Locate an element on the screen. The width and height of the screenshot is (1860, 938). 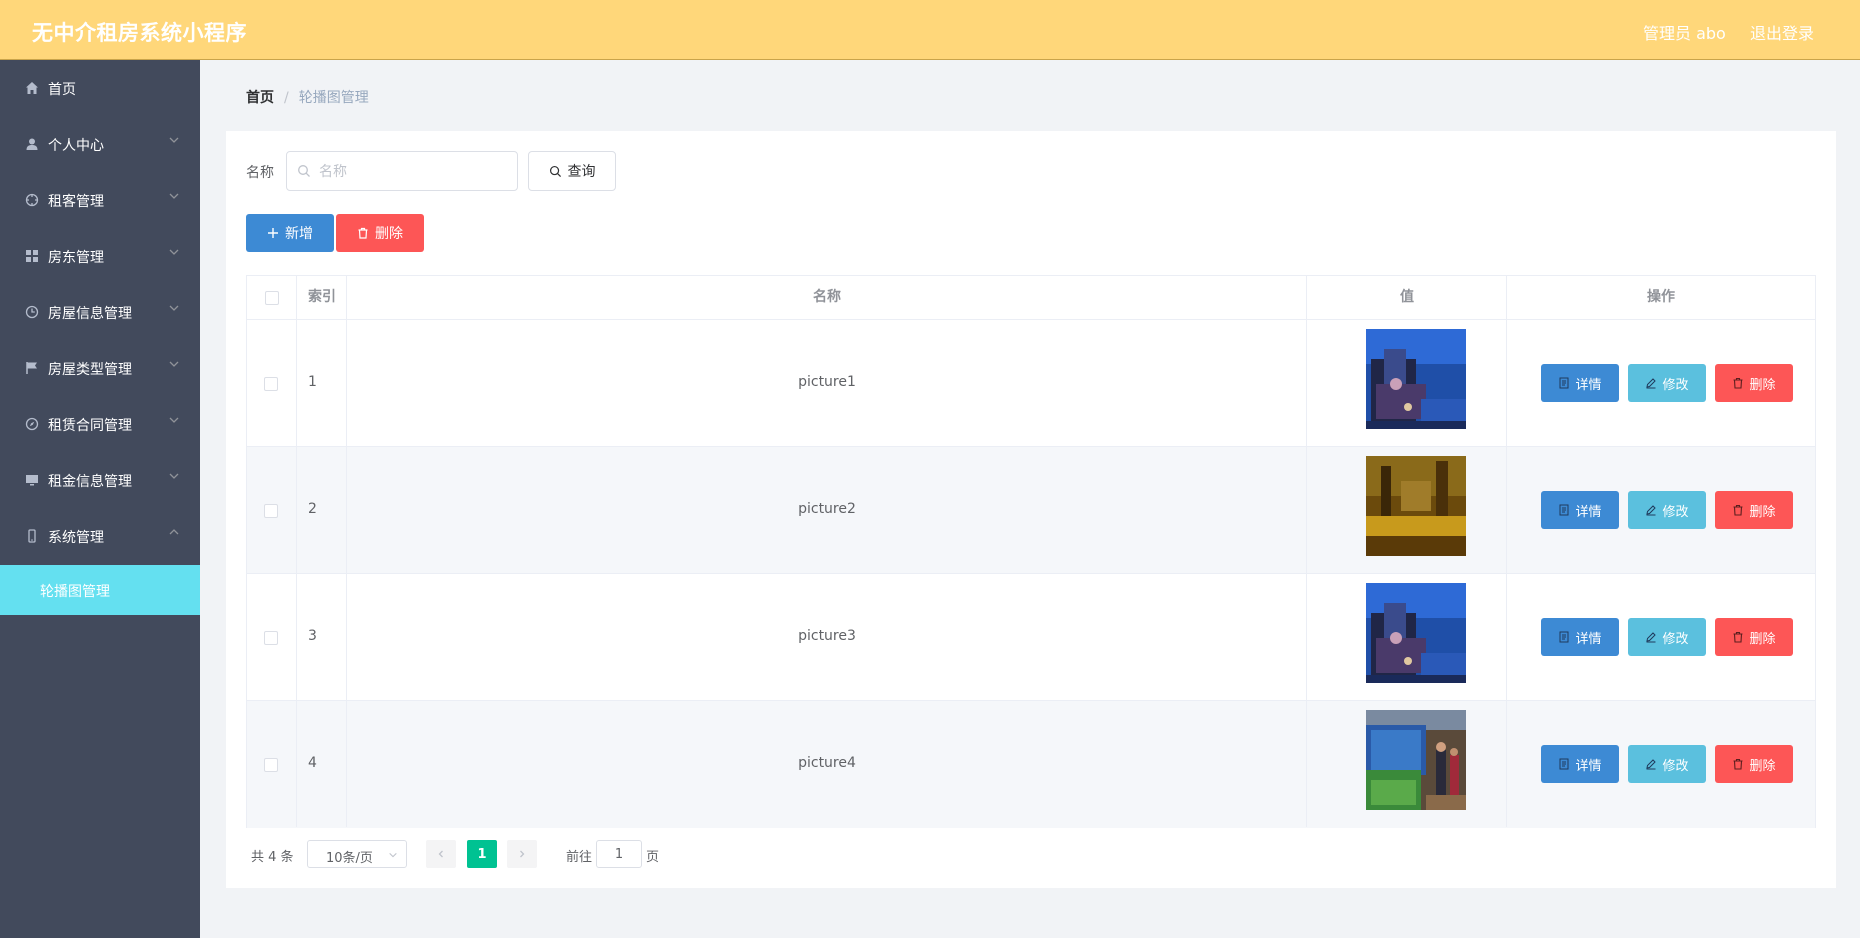
sidebar-item-house-types: 房屋类型管理 is located at coordinates (100, 368).